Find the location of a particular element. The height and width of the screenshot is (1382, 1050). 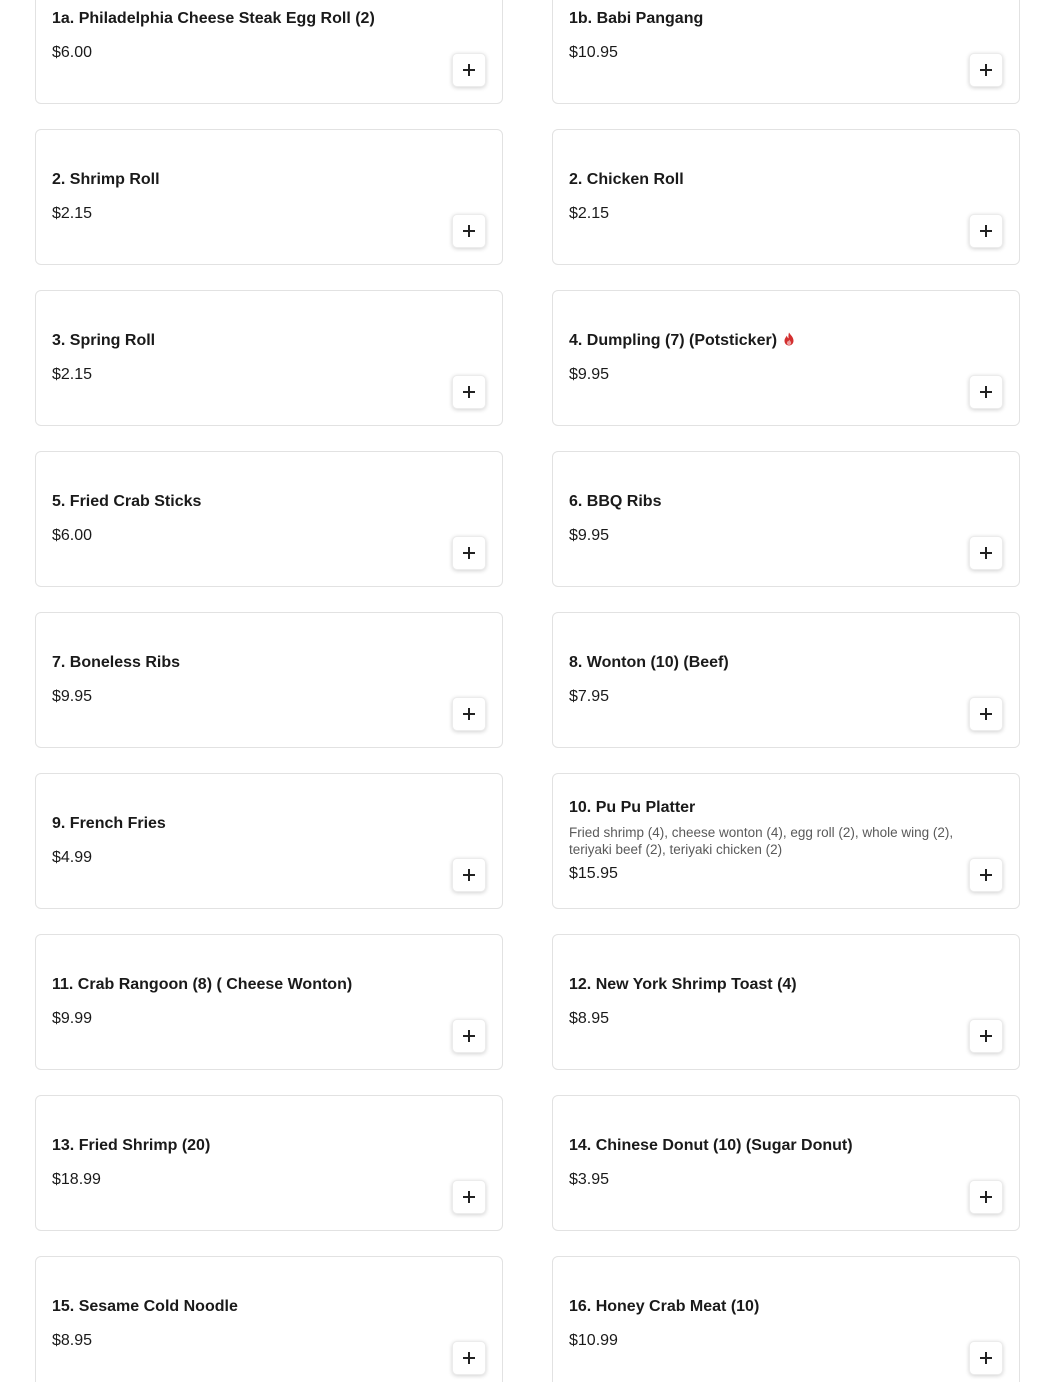

menu-item-name-text: 10. Pu Pu Platter is located at coordinates (632, 807).